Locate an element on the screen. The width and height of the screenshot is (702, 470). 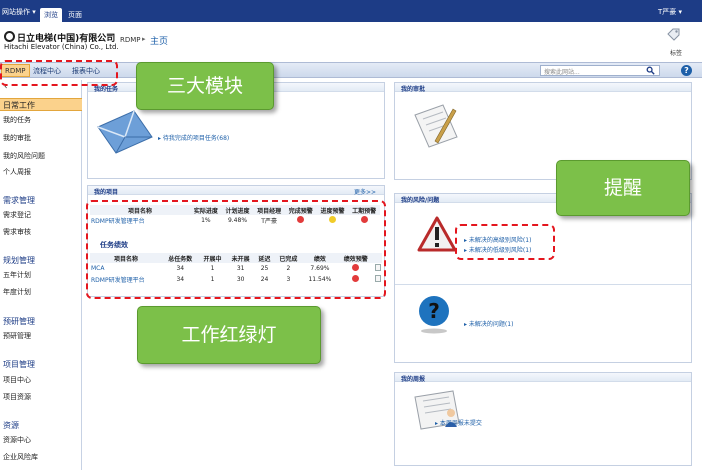
reminder-highlight is located at coordinates (505, 242).